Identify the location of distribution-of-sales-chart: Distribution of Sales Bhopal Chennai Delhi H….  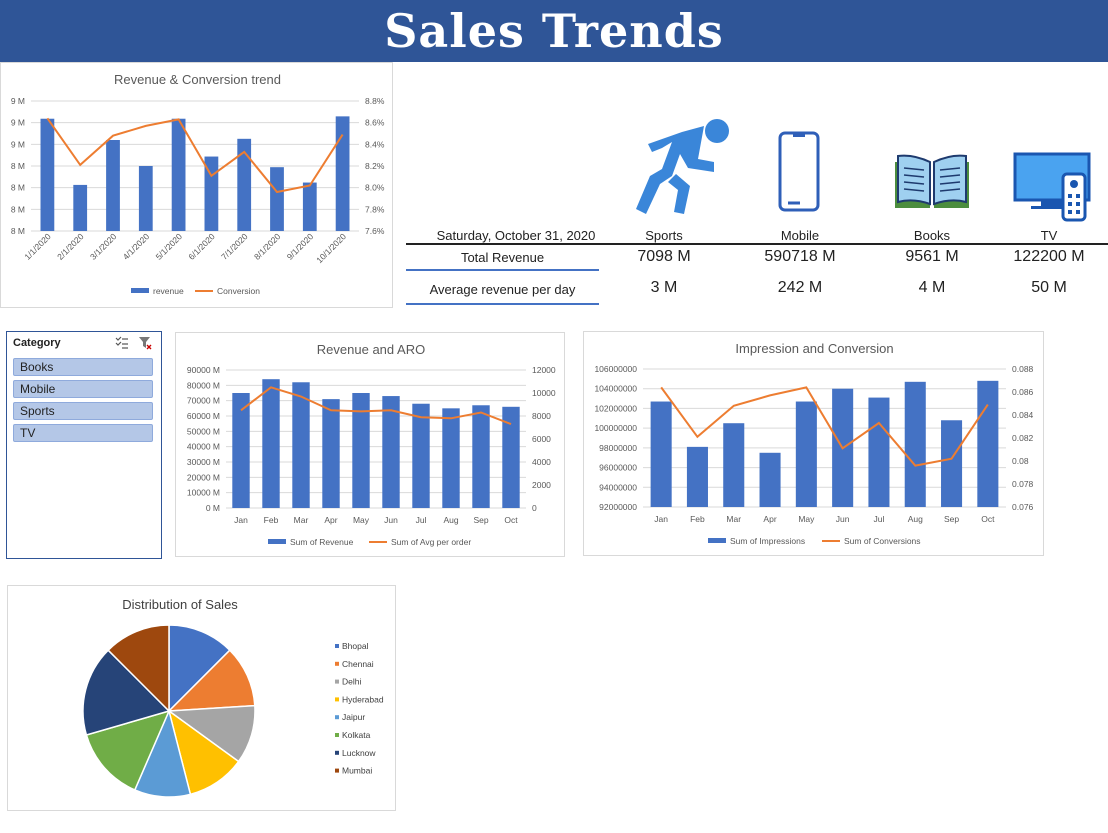
(201, 698).